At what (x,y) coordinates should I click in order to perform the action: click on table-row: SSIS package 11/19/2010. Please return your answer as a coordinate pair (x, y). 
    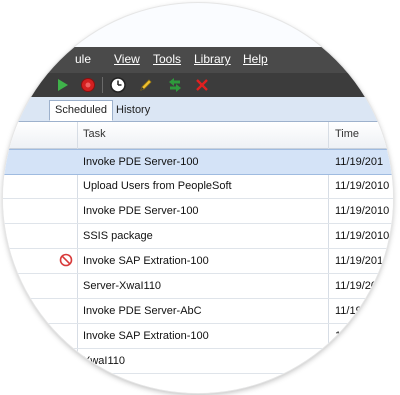
    Looking at the image, I should click on (198, 236).